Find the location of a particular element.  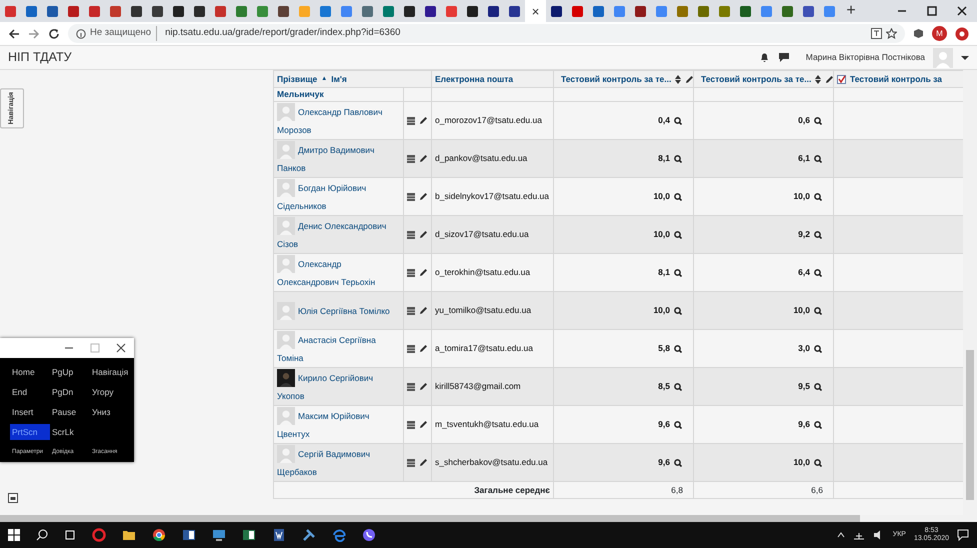

keyboard-key: Pause is located at coordinates (70, 412).